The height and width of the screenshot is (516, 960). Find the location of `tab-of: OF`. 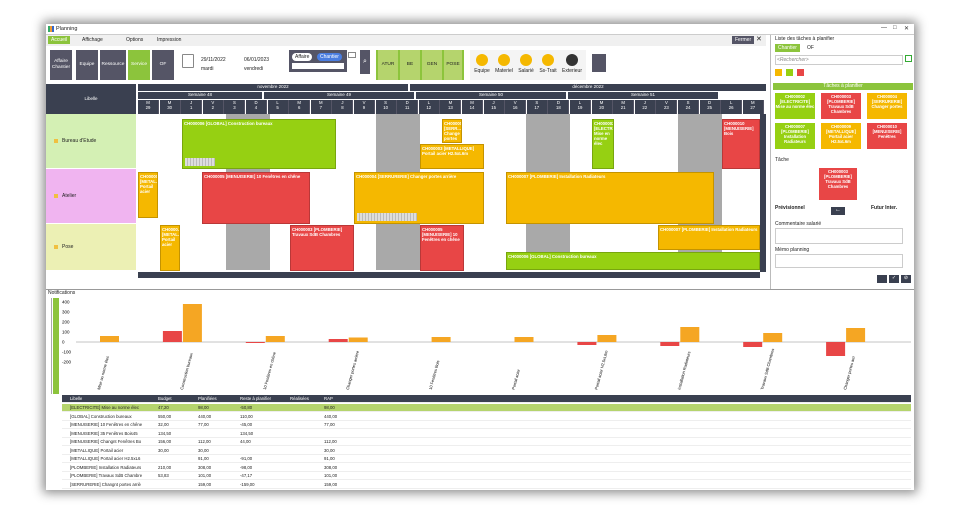

tab-of: OF is located at coordinates (810, 48).